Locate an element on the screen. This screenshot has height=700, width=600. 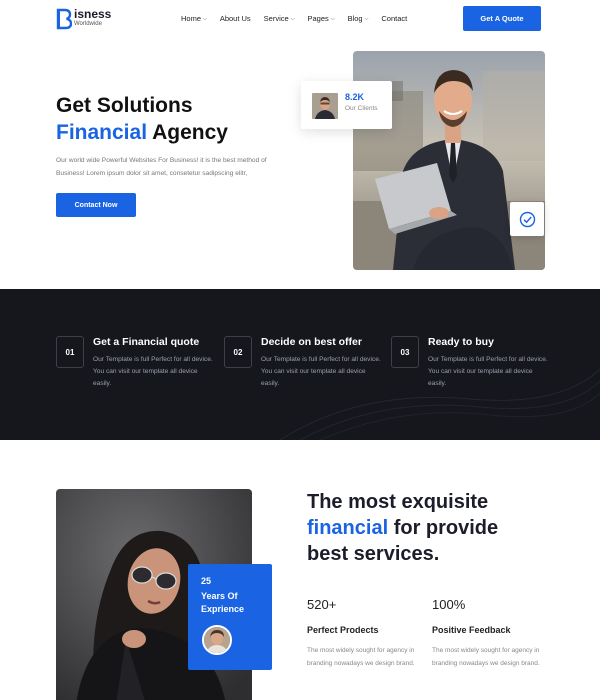
menu-item-pages: Pages ⌵ is located at coordinates (320, 18).